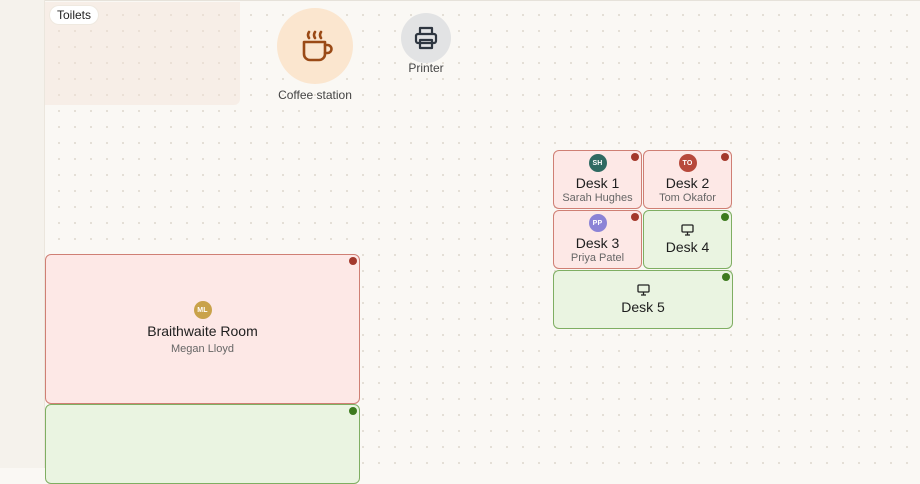  Describe the element at coordinates (597, 183) in the screenshot. I see `desk-name: Desk 1` at that location.